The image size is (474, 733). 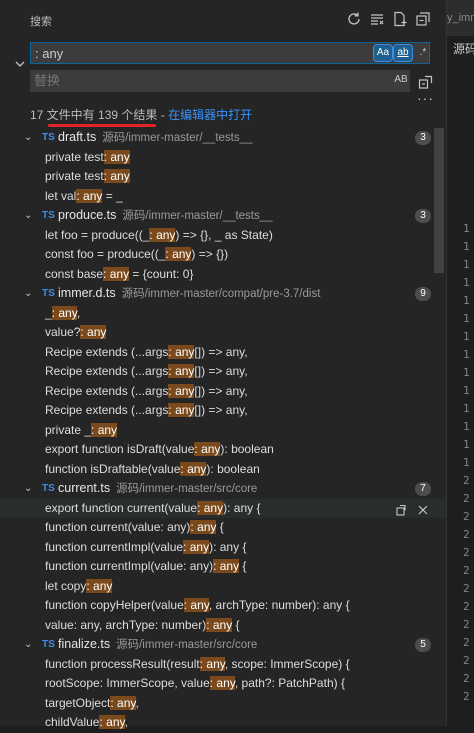 What do you see at coordinates (423, 509) in the screenshot?
I see `dismiss-icon` at bounding box center [423, 509].